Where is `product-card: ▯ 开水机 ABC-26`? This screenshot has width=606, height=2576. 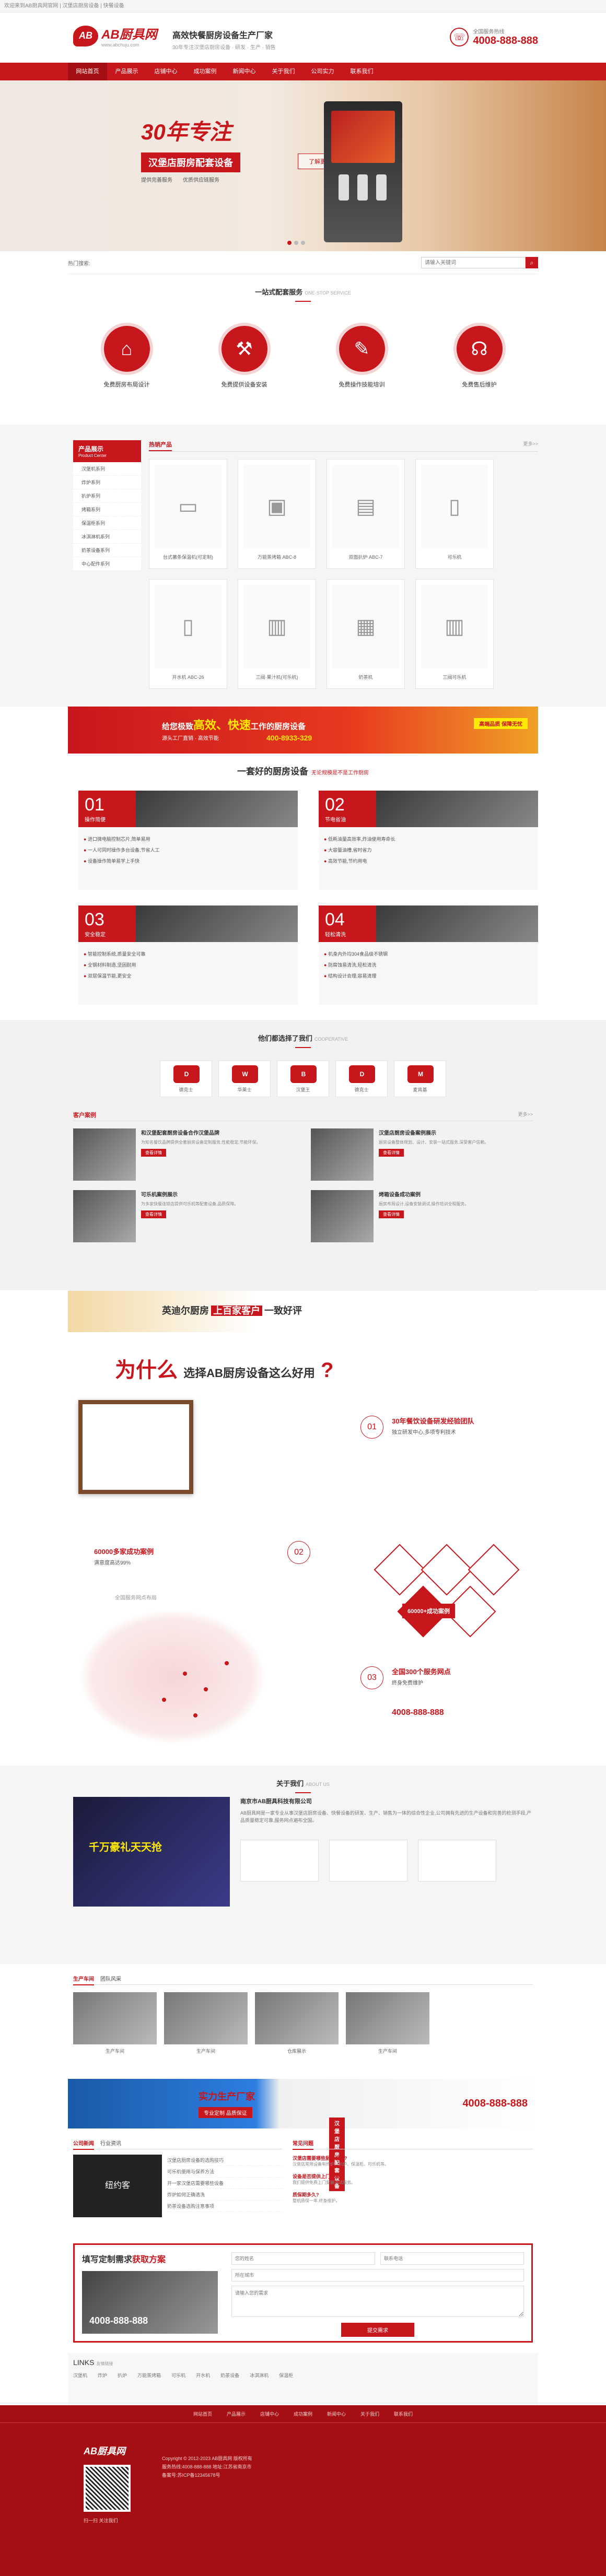
product-card: ▯ 开水机 ABC-26 is located at coordinates (188, 634).